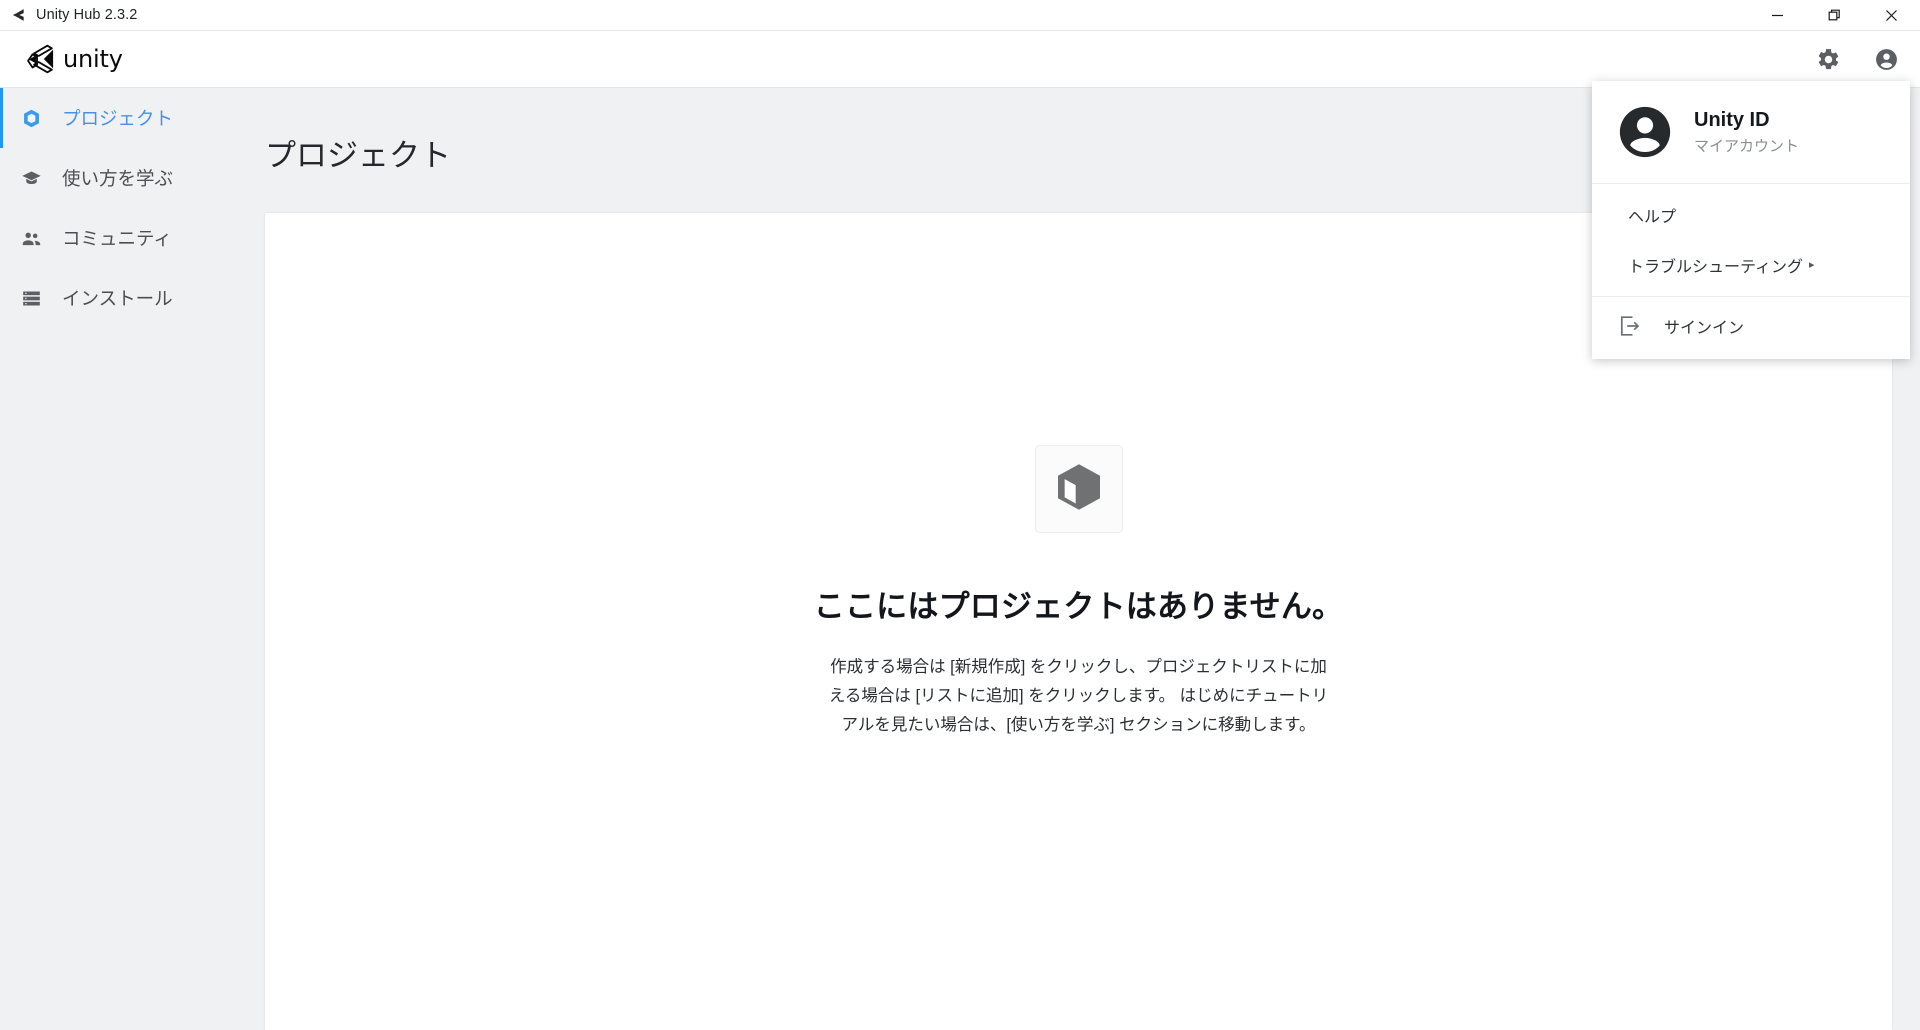  What do you see at coordinates (31, 178) in the screenshot?
I see `graduation-cap-icon` at bounding box center [31, 178].